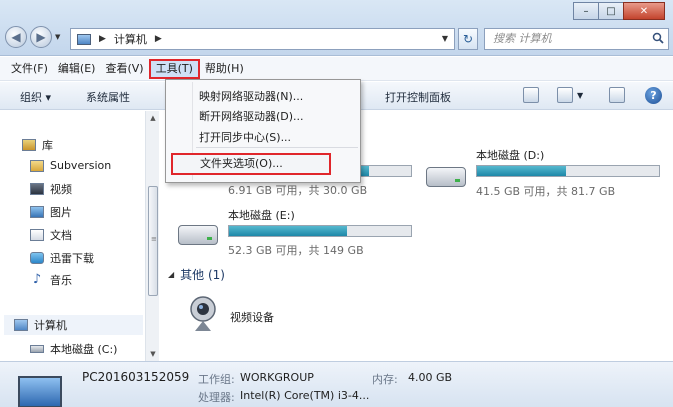 The image size is (673, 407). I want to click on sidebar-item-label: 本地磁盘 (C:), so click(84, 349).